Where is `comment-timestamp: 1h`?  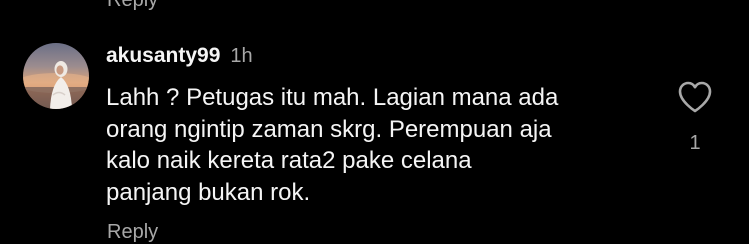
comment-timestamp: 1h is located at coordinates (241, 56).